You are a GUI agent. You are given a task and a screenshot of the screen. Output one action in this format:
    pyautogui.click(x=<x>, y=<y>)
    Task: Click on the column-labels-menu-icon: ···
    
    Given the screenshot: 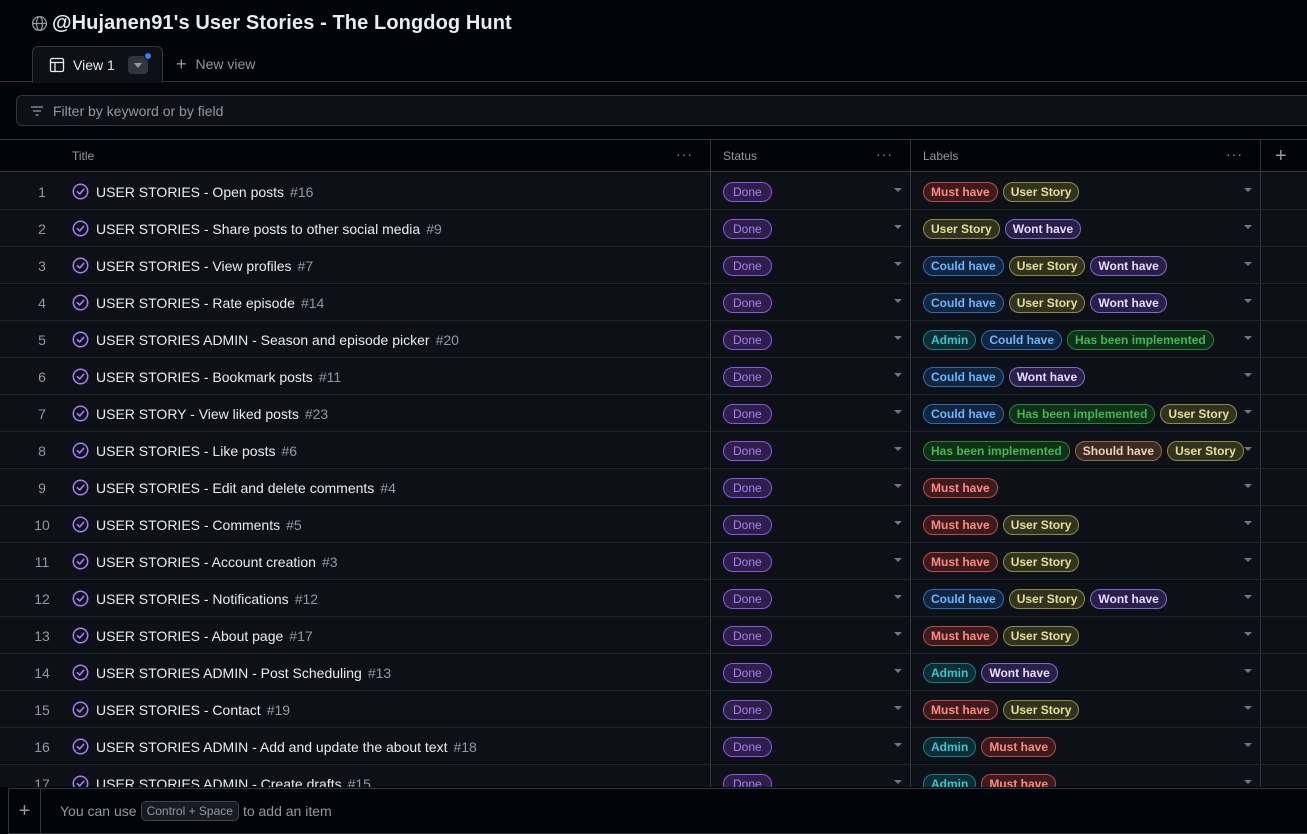 What is the action you would take?
    pyautogui.click(x=1234, y=154)
    